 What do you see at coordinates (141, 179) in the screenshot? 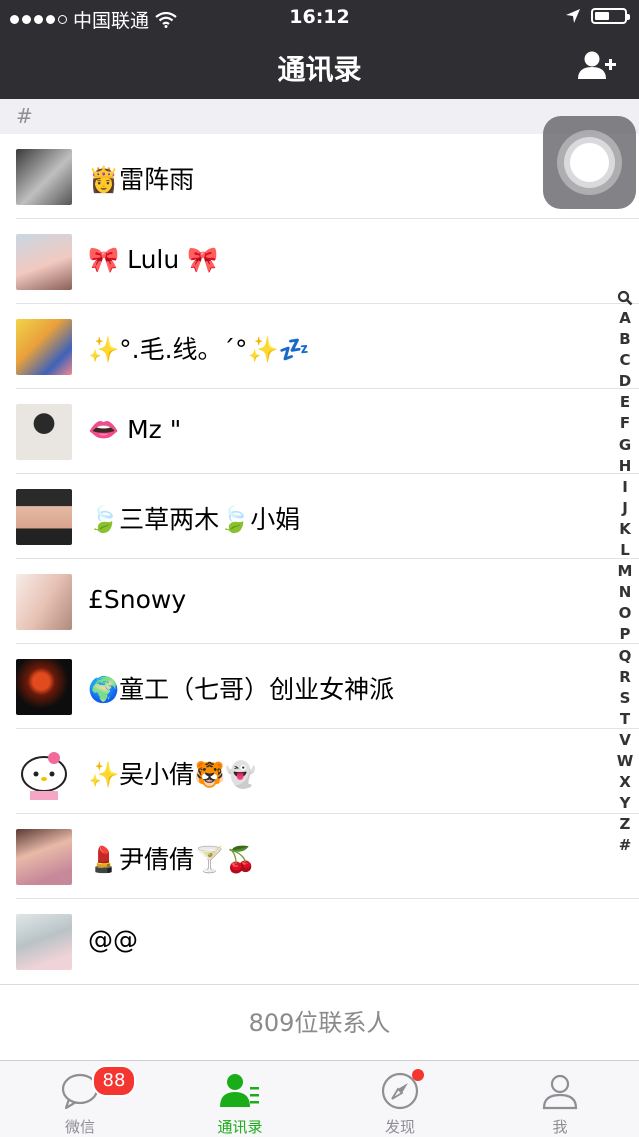
I see `contact-name: 👸雷阵雨` at bounding box center [141, 179].